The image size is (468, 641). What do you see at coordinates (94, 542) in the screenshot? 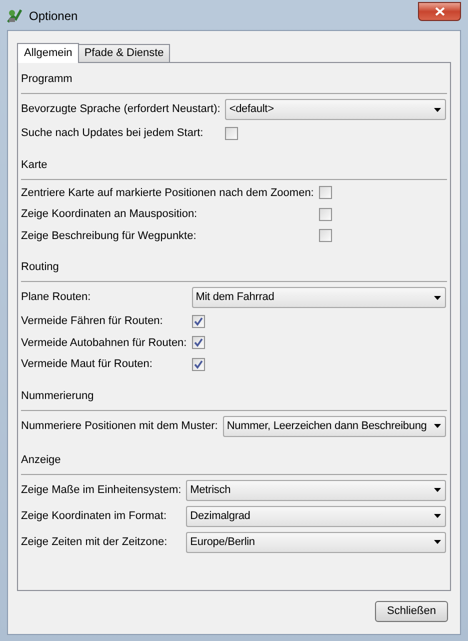
I see `option-label: Zeige Zeiten mit der Zeitzone:` at bounding box center [94, 542].